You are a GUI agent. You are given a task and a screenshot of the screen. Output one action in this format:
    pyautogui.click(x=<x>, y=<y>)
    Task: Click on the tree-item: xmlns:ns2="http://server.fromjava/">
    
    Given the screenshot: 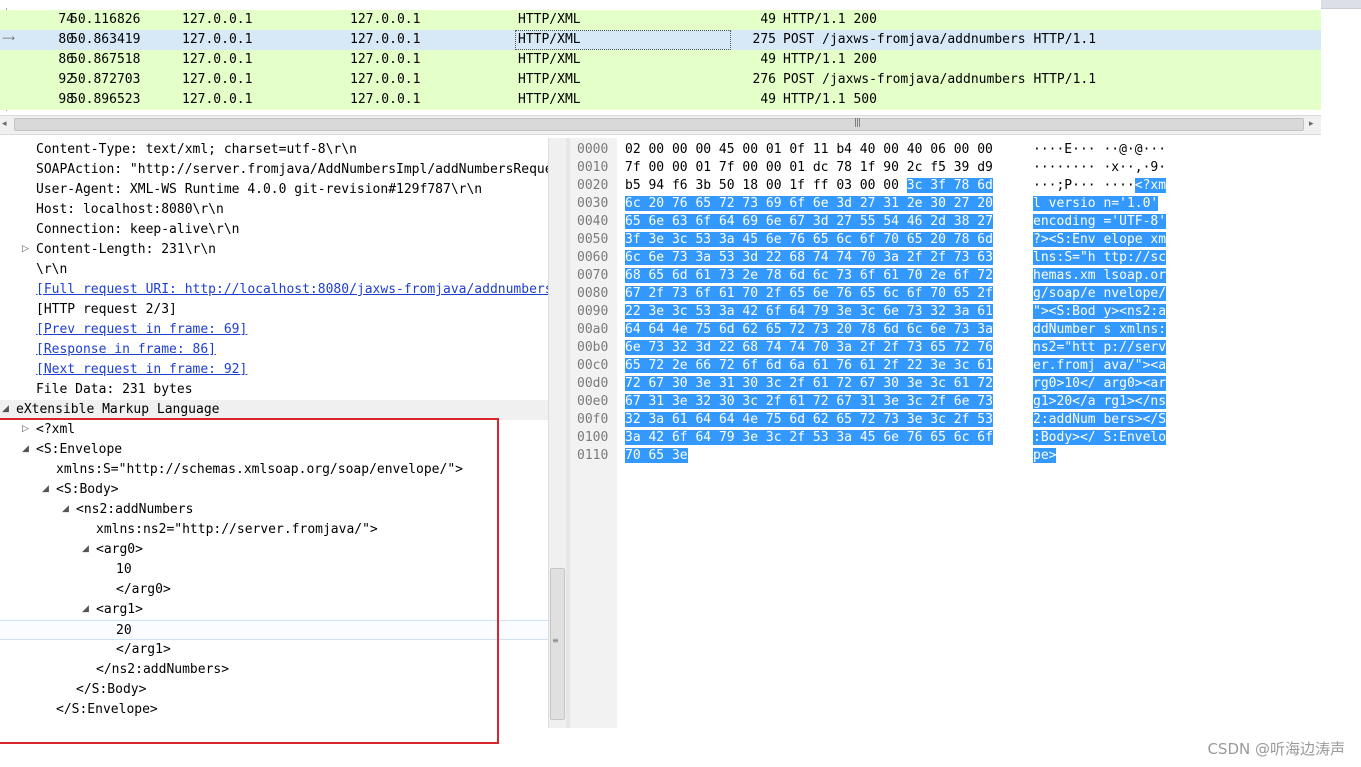 What is the action you would take?
    pyautogui.click(x=274, y=530)
    